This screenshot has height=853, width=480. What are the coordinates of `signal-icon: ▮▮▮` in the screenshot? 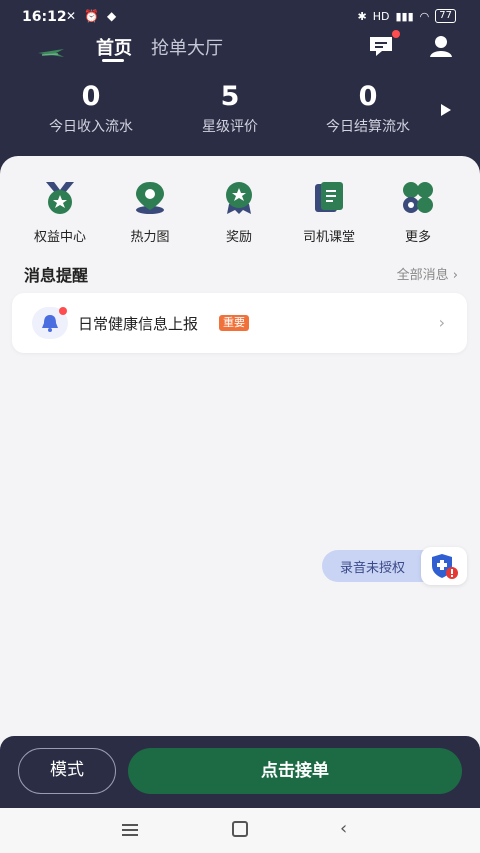 It's located at (404, 16).